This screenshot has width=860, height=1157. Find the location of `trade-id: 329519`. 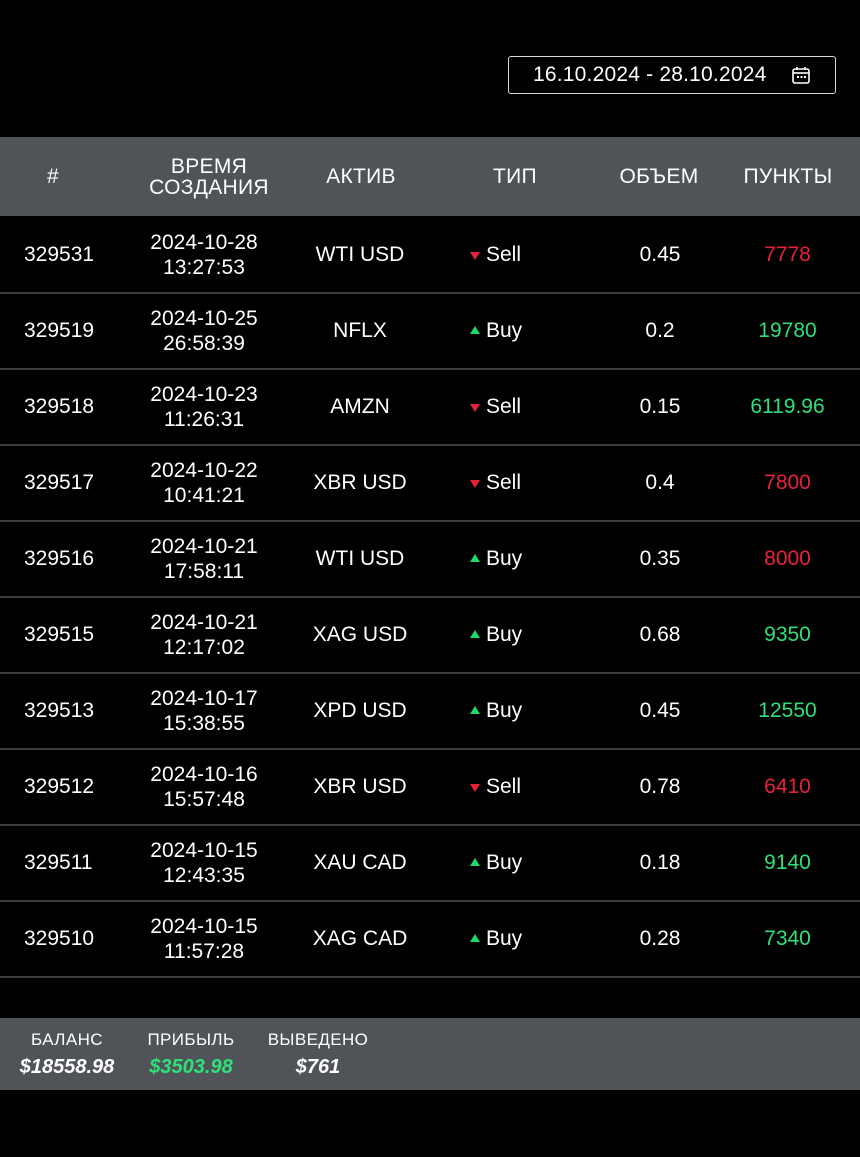

trade-id: 329519 is located at coordinates (59, 330).